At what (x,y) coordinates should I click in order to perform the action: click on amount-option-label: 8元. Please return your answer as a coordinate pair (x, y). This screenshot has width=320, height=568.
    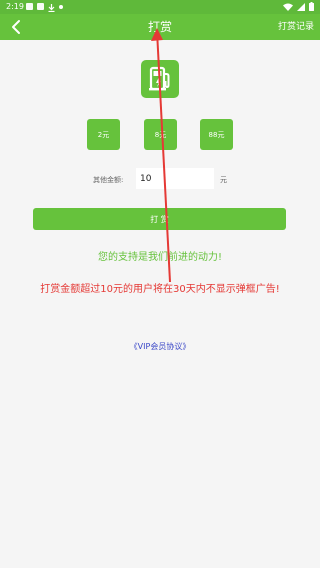
    Looking at the image, I should click on (160, 134).